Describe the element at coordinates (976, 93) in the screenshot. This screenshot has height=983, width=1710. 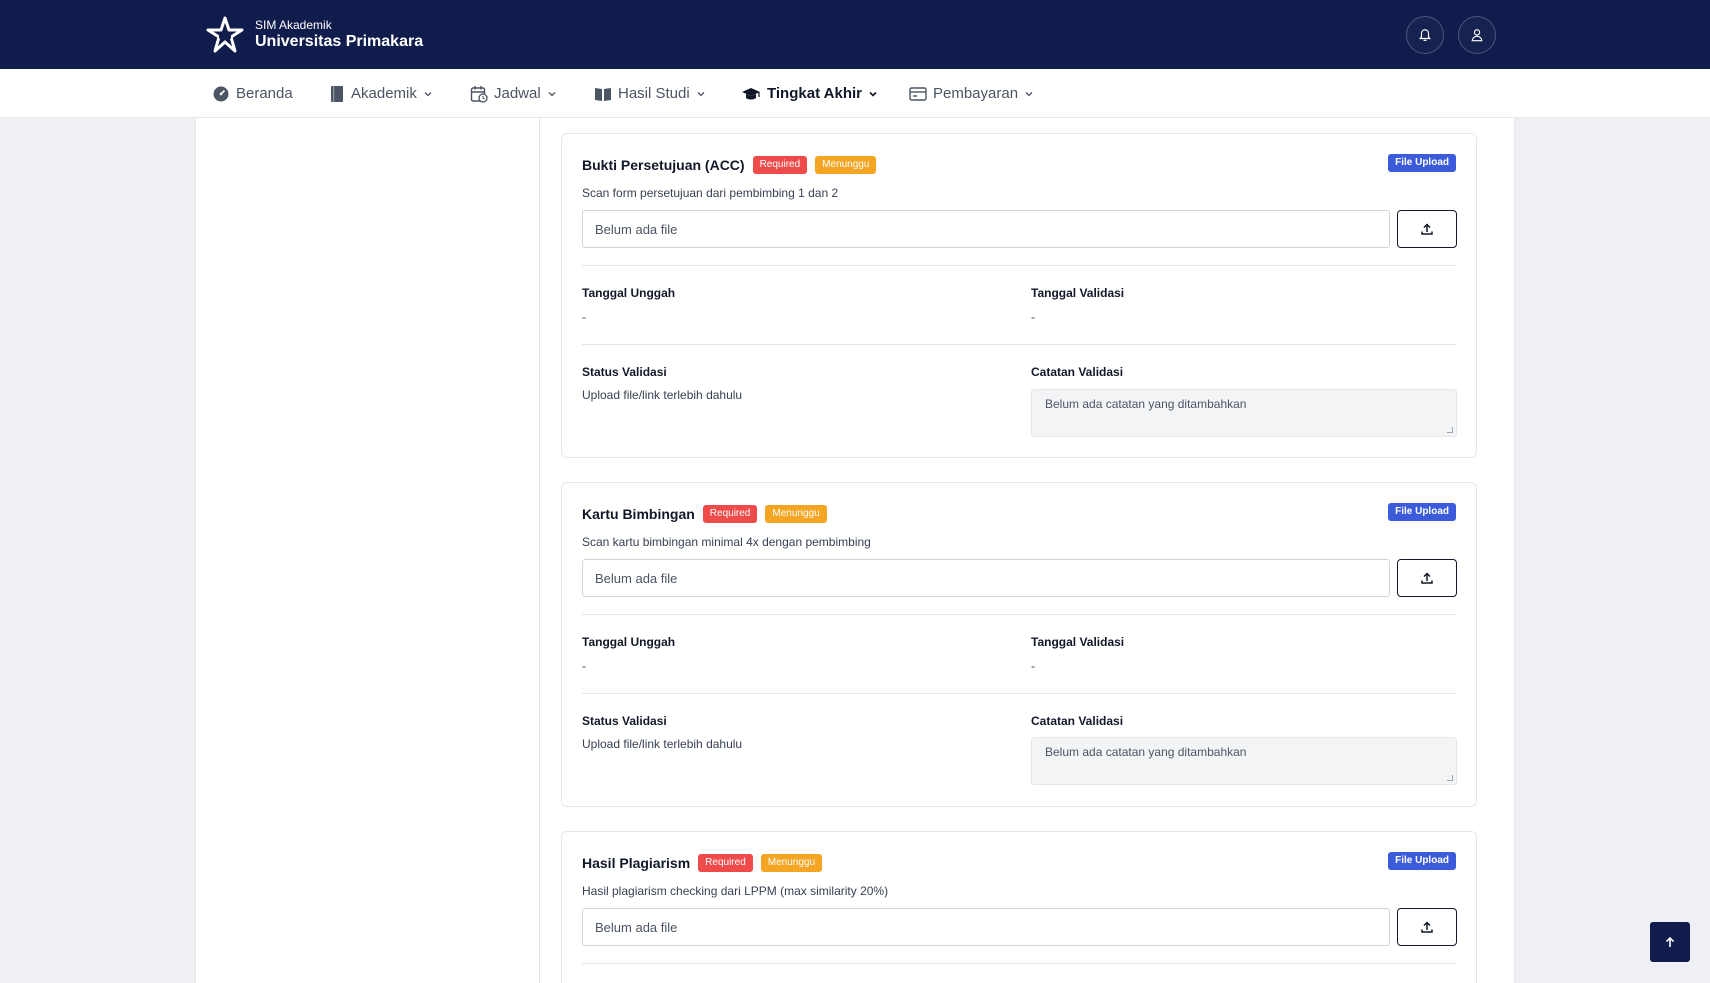
I see `nav-label: Pembayaran` at that location.